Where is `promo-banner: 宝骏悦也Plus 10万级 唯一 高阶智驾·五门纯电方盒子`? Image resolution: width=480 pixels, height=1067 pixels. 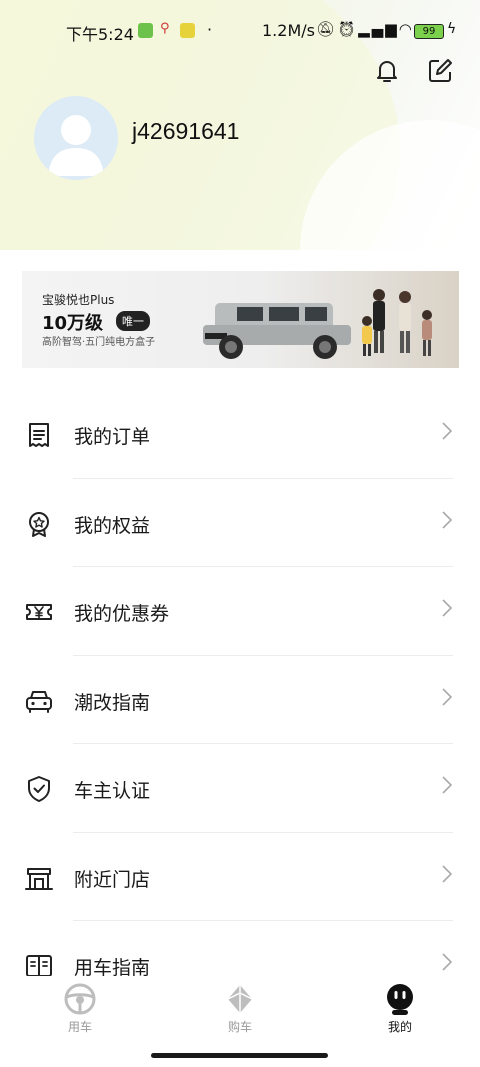
promo-banner: 宝骏悦也Plus 10万级 唯一 高阶智驾·五门纯电方盒子 is located at coordinates (240, 319).